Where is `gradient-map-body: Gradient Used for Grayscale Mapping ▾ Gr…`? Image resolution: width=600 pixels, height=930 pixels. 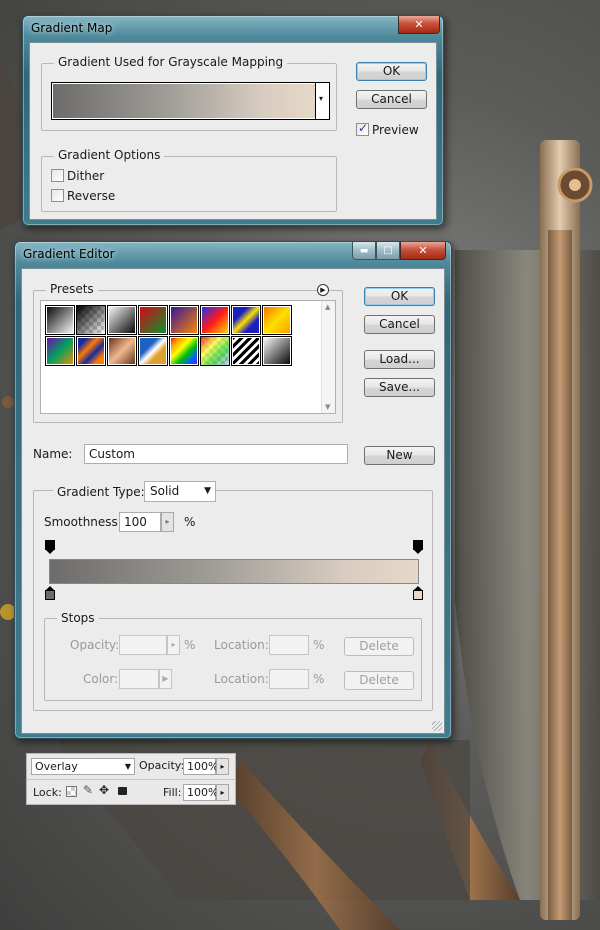
gradient-map-body: Gradient Used for Grayscale Mapping ▾ Gr… is located at coordinates (233, 131).